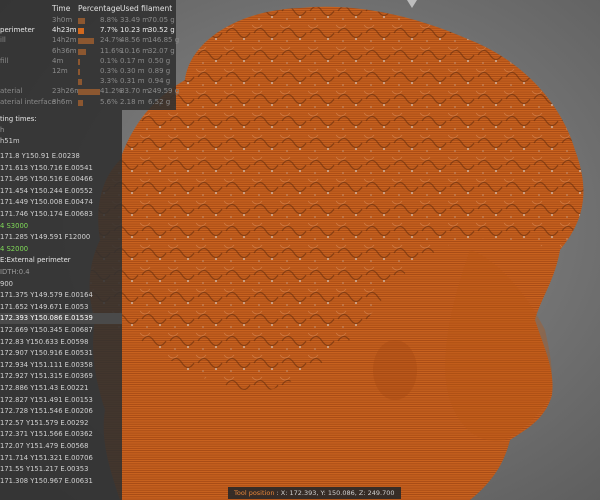 The width and height of the screenshot is (600, 500). What do you see at coordinates (67, 91) in the screenshot?
I see `legend-row-time: 23h26m` at bounding box center [67, 91].